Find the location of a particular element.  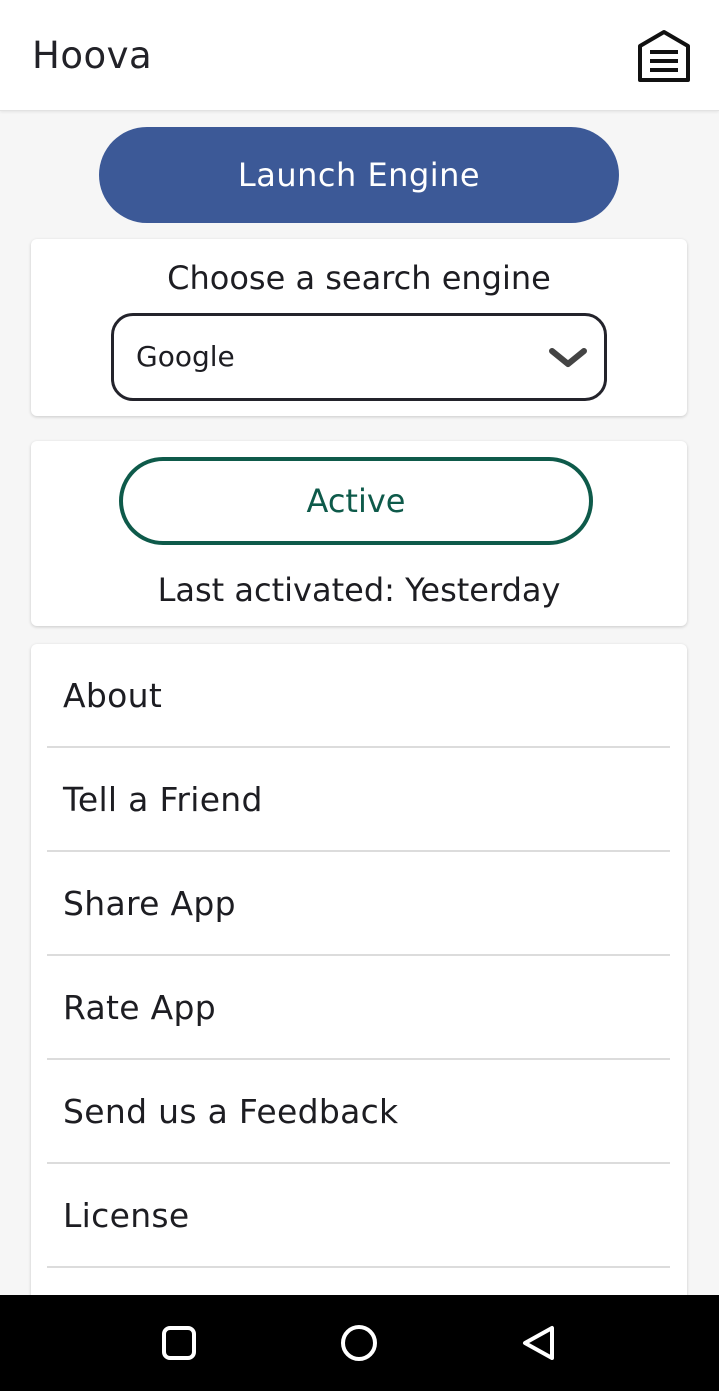

menu-item-label: About is located at coordinates (113, 695).